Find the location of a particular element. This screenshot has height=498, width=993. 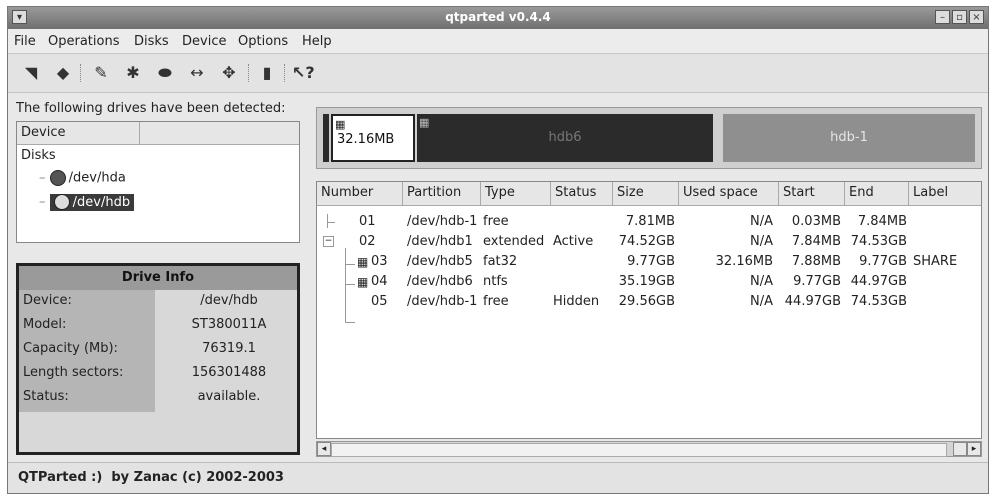

cell-start: 44.97GB is located at coordinates (812, 301).